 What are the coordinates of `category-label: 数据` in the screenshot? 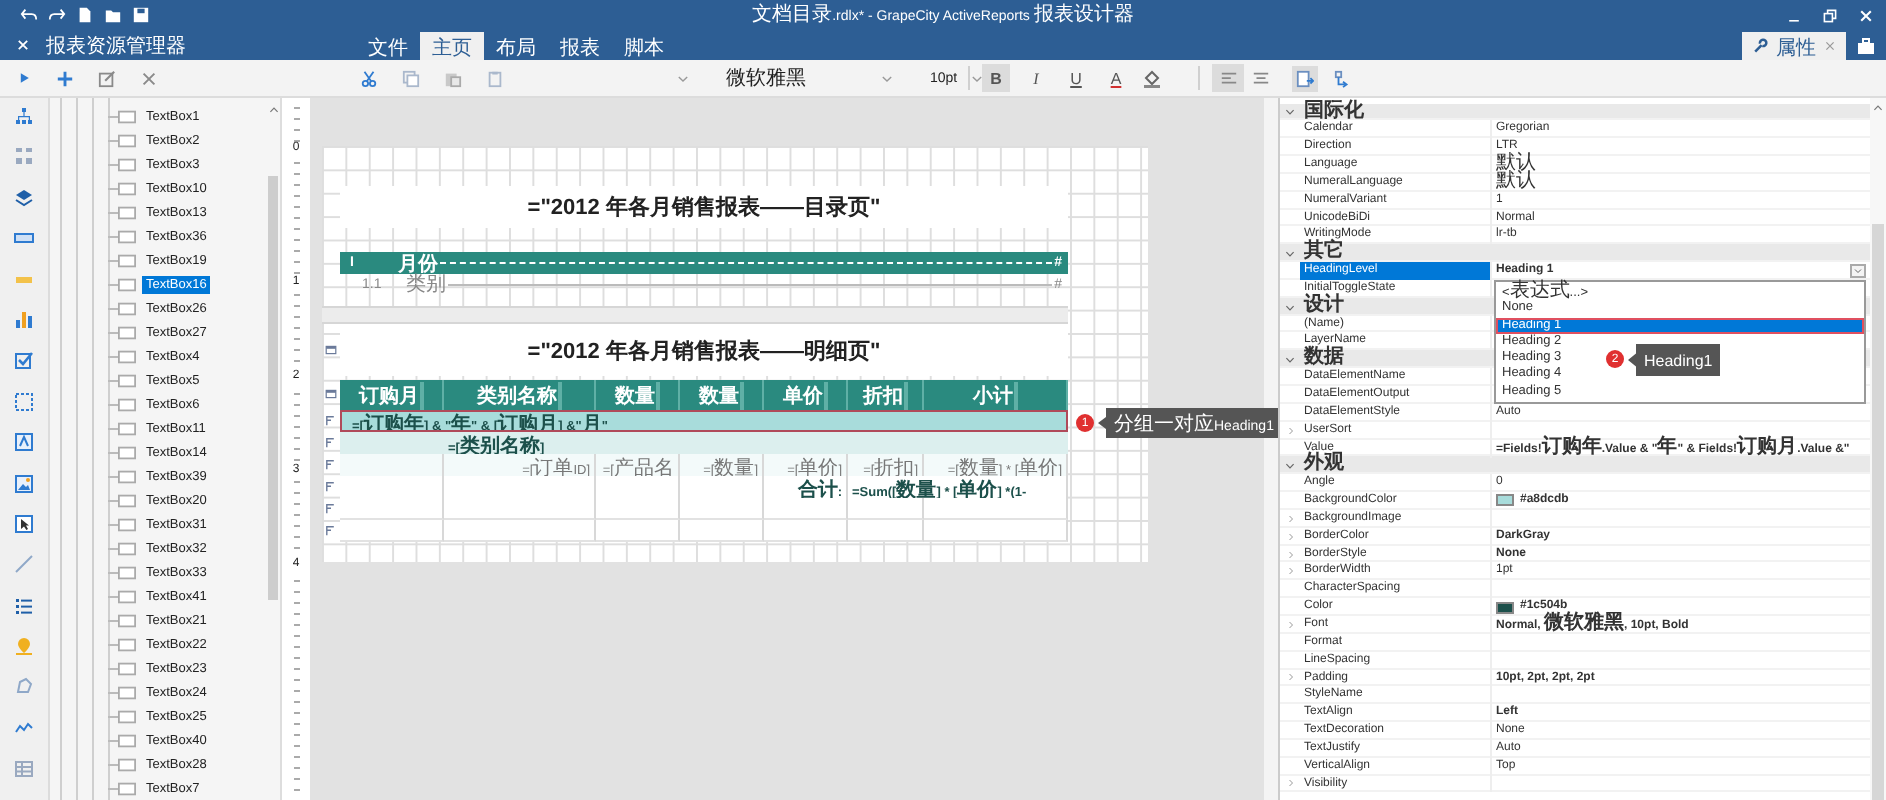 It's located at (1322, 359).